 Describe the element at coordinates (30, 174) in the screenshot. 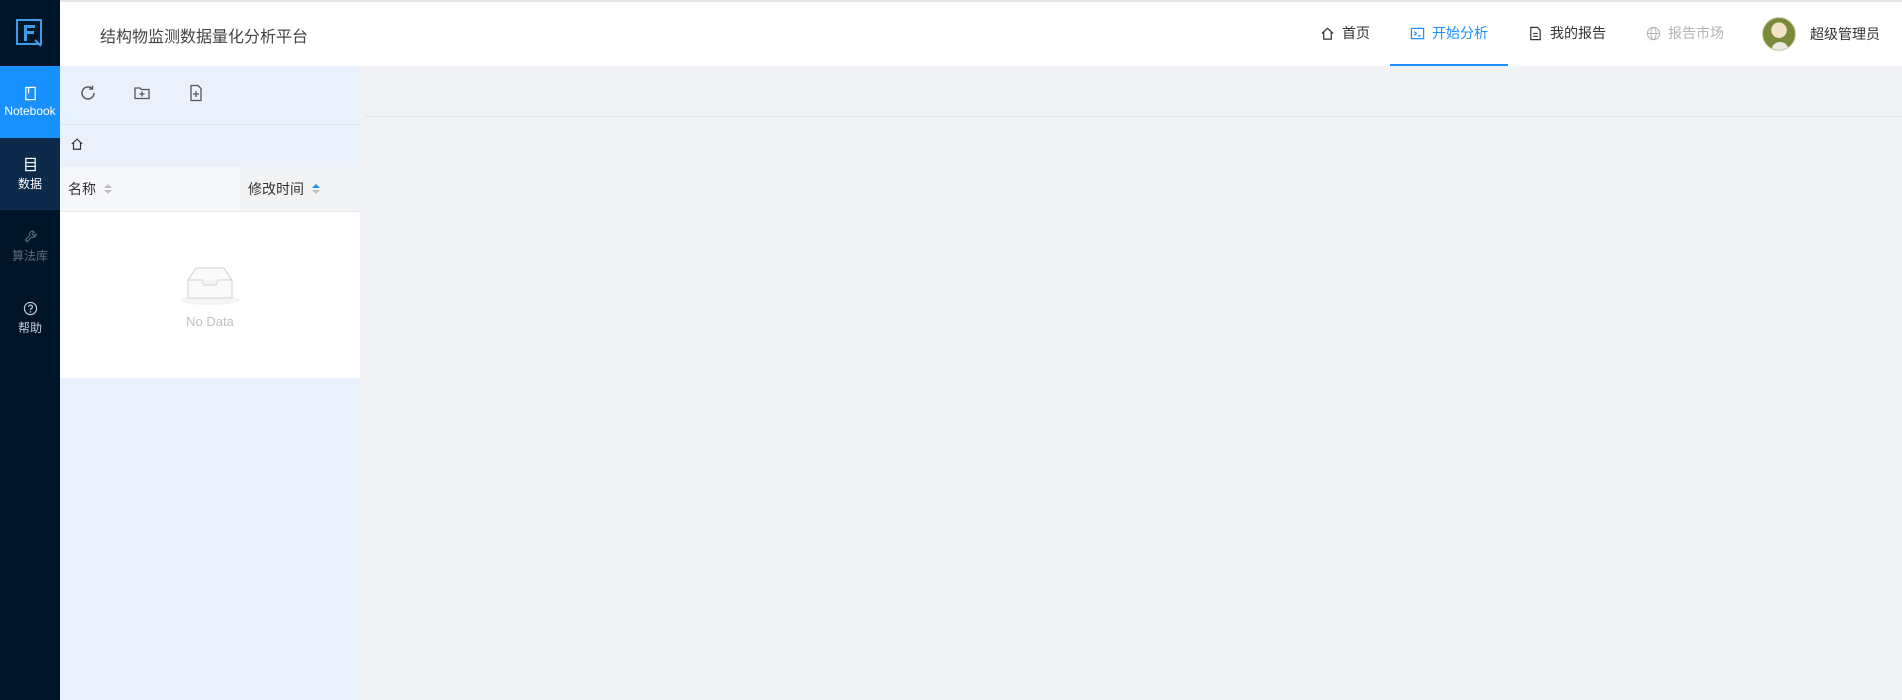

I see `rail-item-data: 数据` at that location.